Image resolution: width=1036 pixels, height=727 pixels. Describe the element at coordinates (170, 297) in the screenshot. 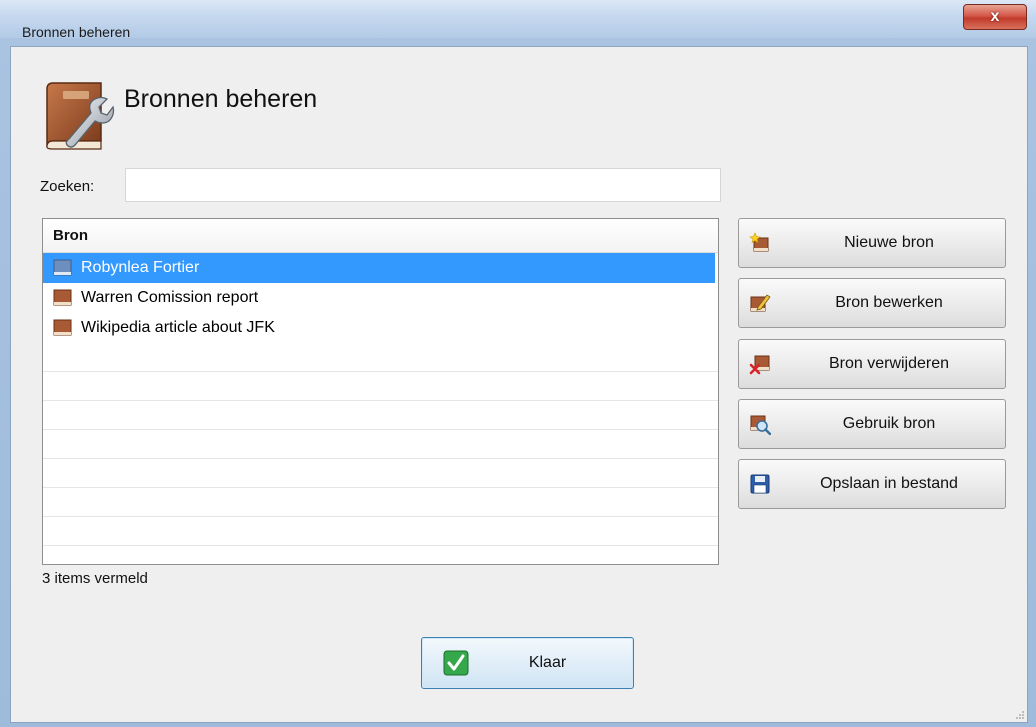

I see `list-item-label: Warren Comission report` at that location.